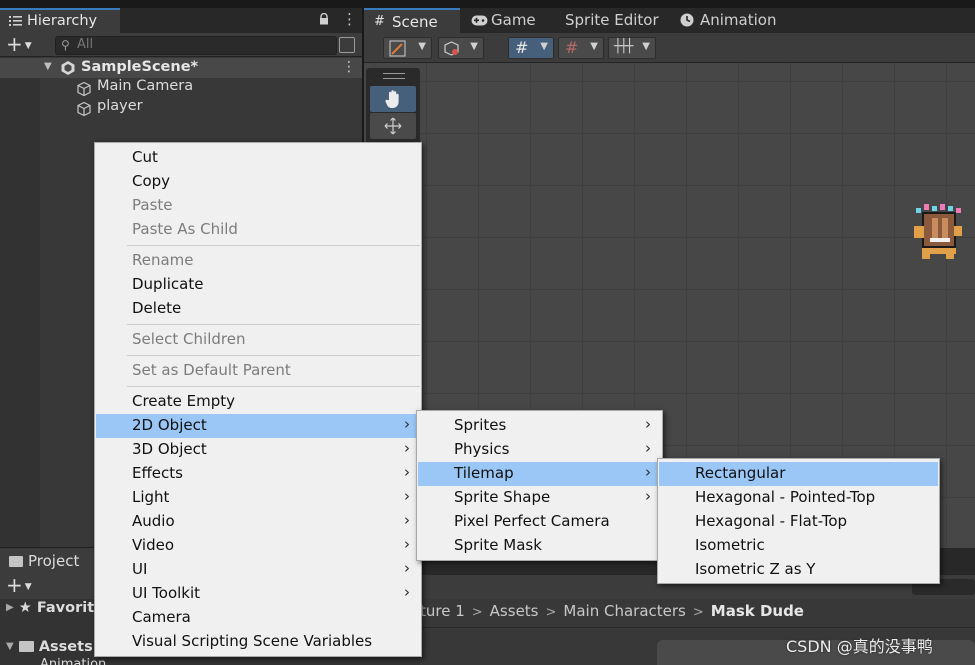 Image resolution: width=975 pixels, height=665 pixels. I want to click on menu-item-hexagonal-flat-top: Hexagonal - Flat-Top, so click(798, 522).